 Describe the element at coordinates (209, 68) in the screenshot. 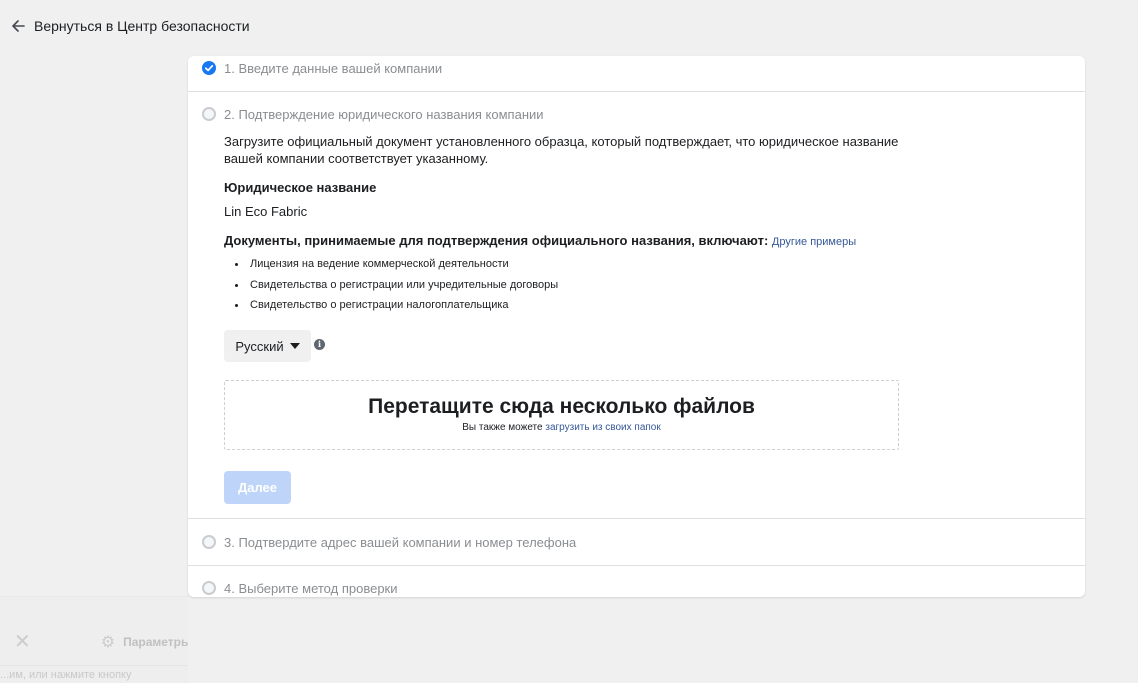

I see `check-circle-icon` at that location.